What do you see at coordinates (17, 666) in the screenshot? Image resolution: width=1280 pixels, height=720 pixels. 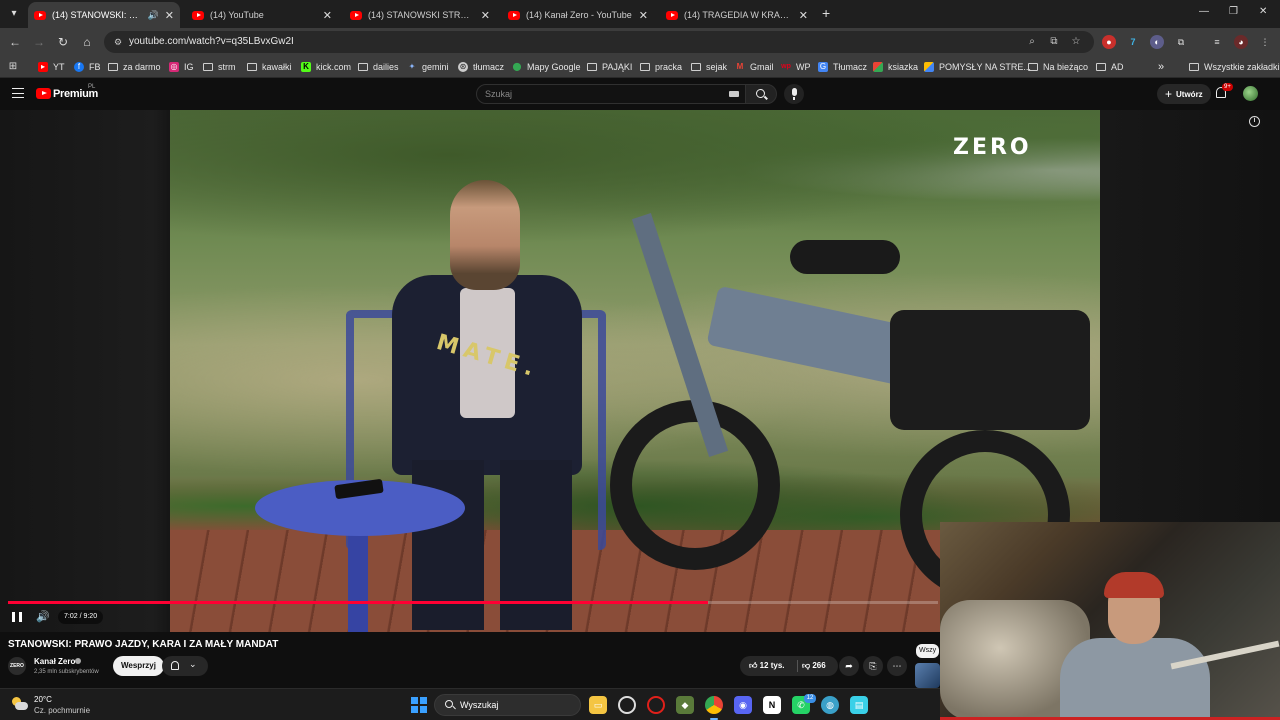 I see `channel-avatar: ZERO` at bounding box center [17, 666].